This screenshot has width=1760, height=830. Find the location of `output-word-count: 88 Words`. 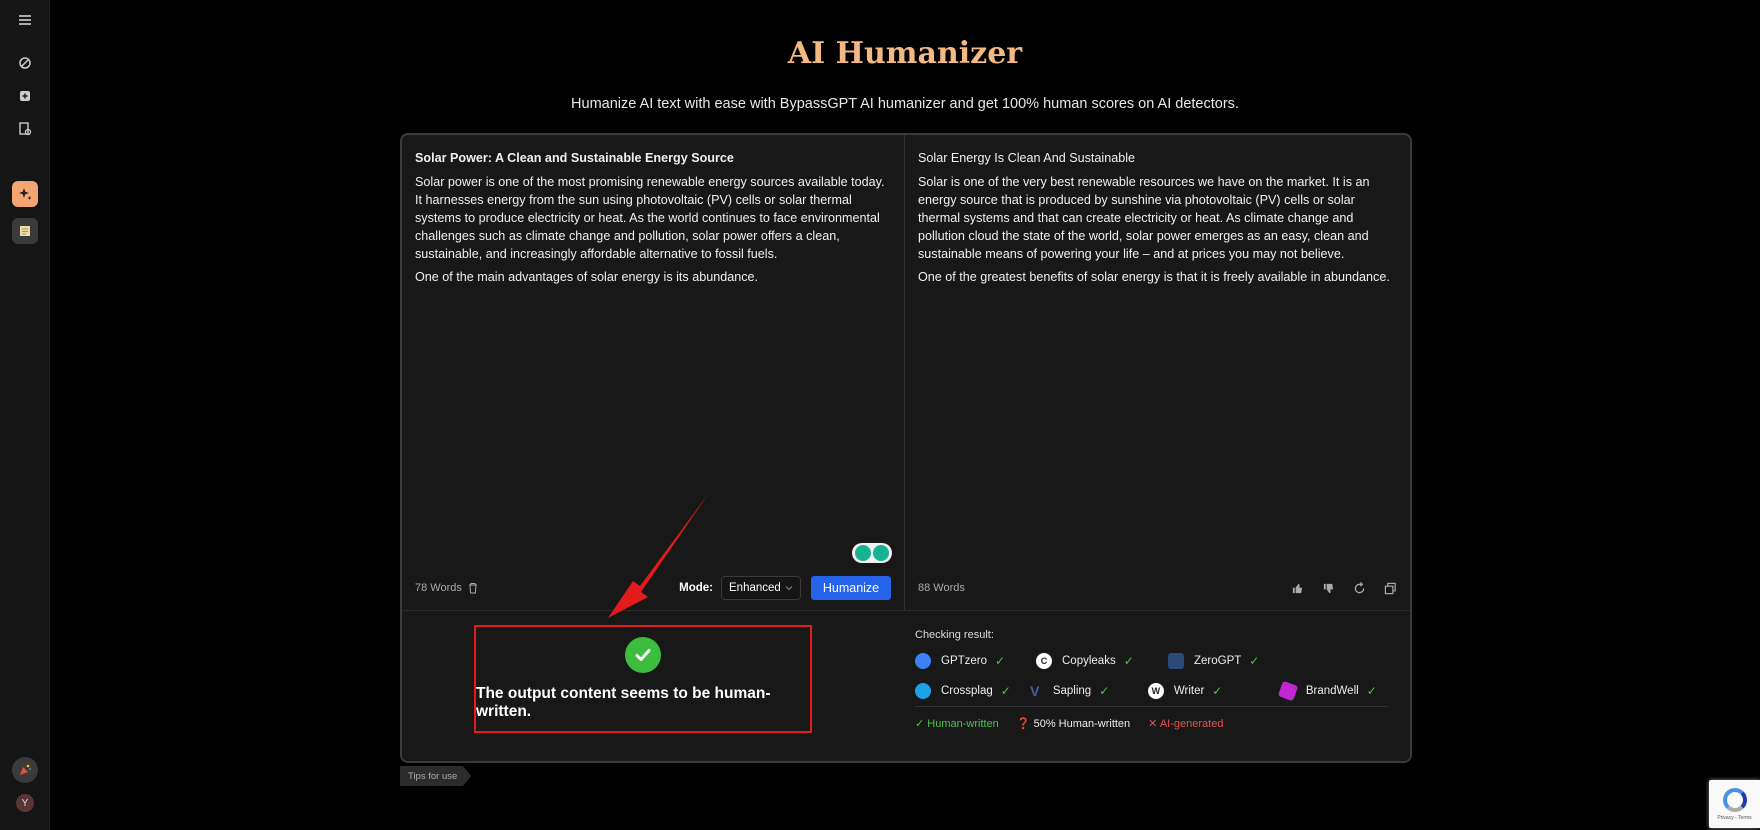

output-word-count: 88 Words is located at coordinates (941, 588).